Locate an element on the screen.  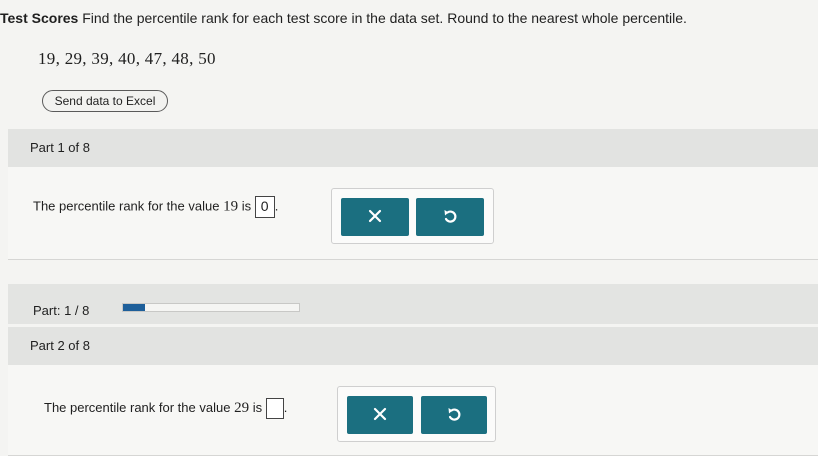
part2-clear-button is located at coordinates (380, 415).